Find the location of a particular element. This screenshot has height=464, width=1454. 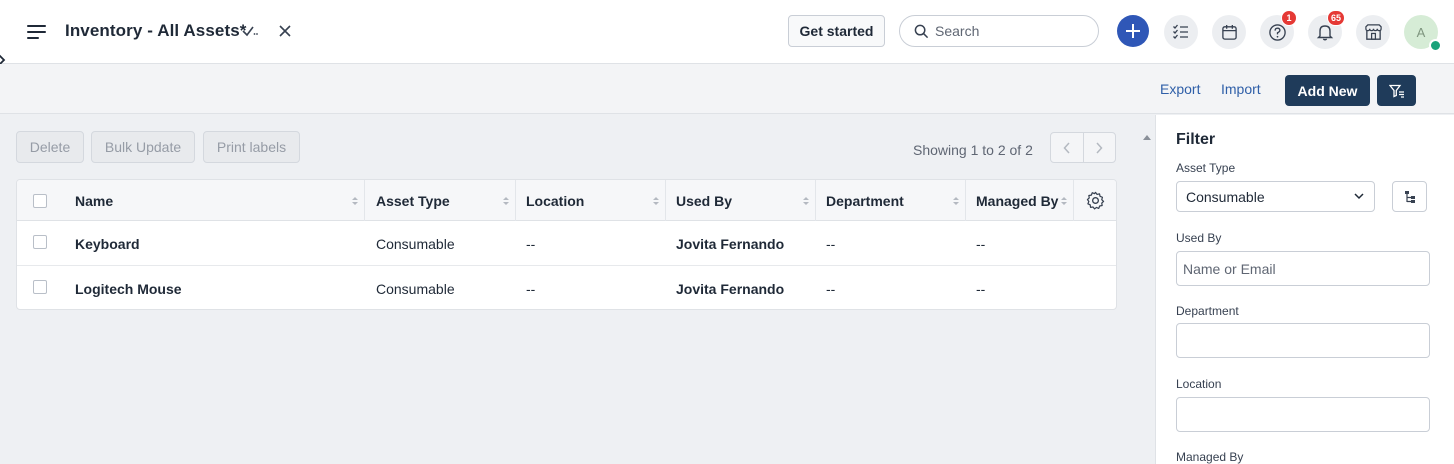

help-icon is located at coordinates (1277, 32).